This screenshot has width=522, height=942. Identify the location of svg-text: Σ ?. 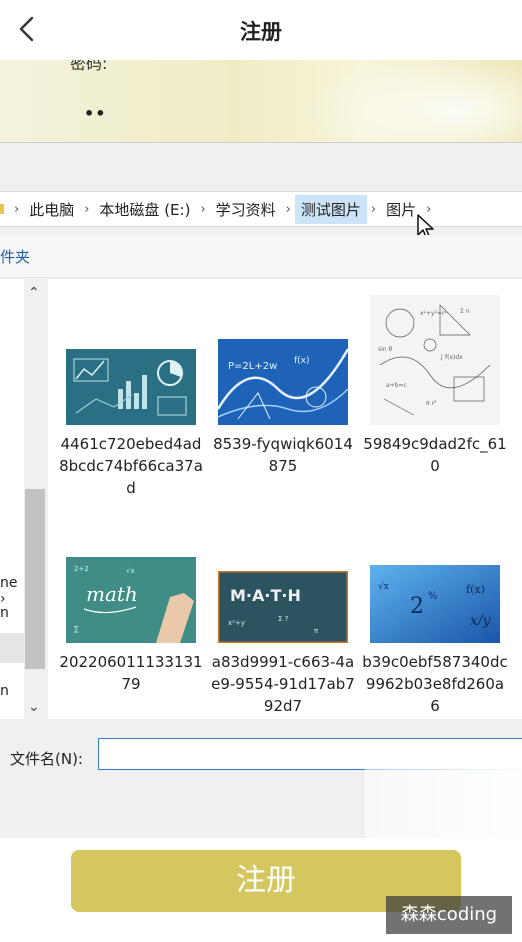
(283, 619).